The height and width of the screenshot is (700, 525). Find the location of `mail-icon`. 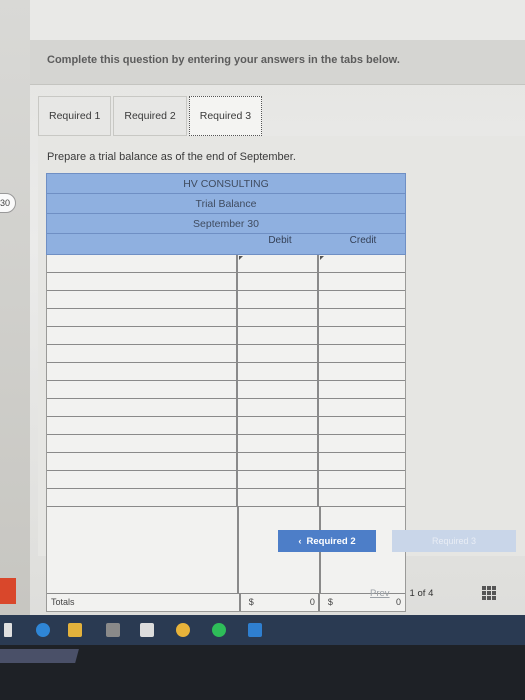

mail-icon is located at coordinates (147, 630).